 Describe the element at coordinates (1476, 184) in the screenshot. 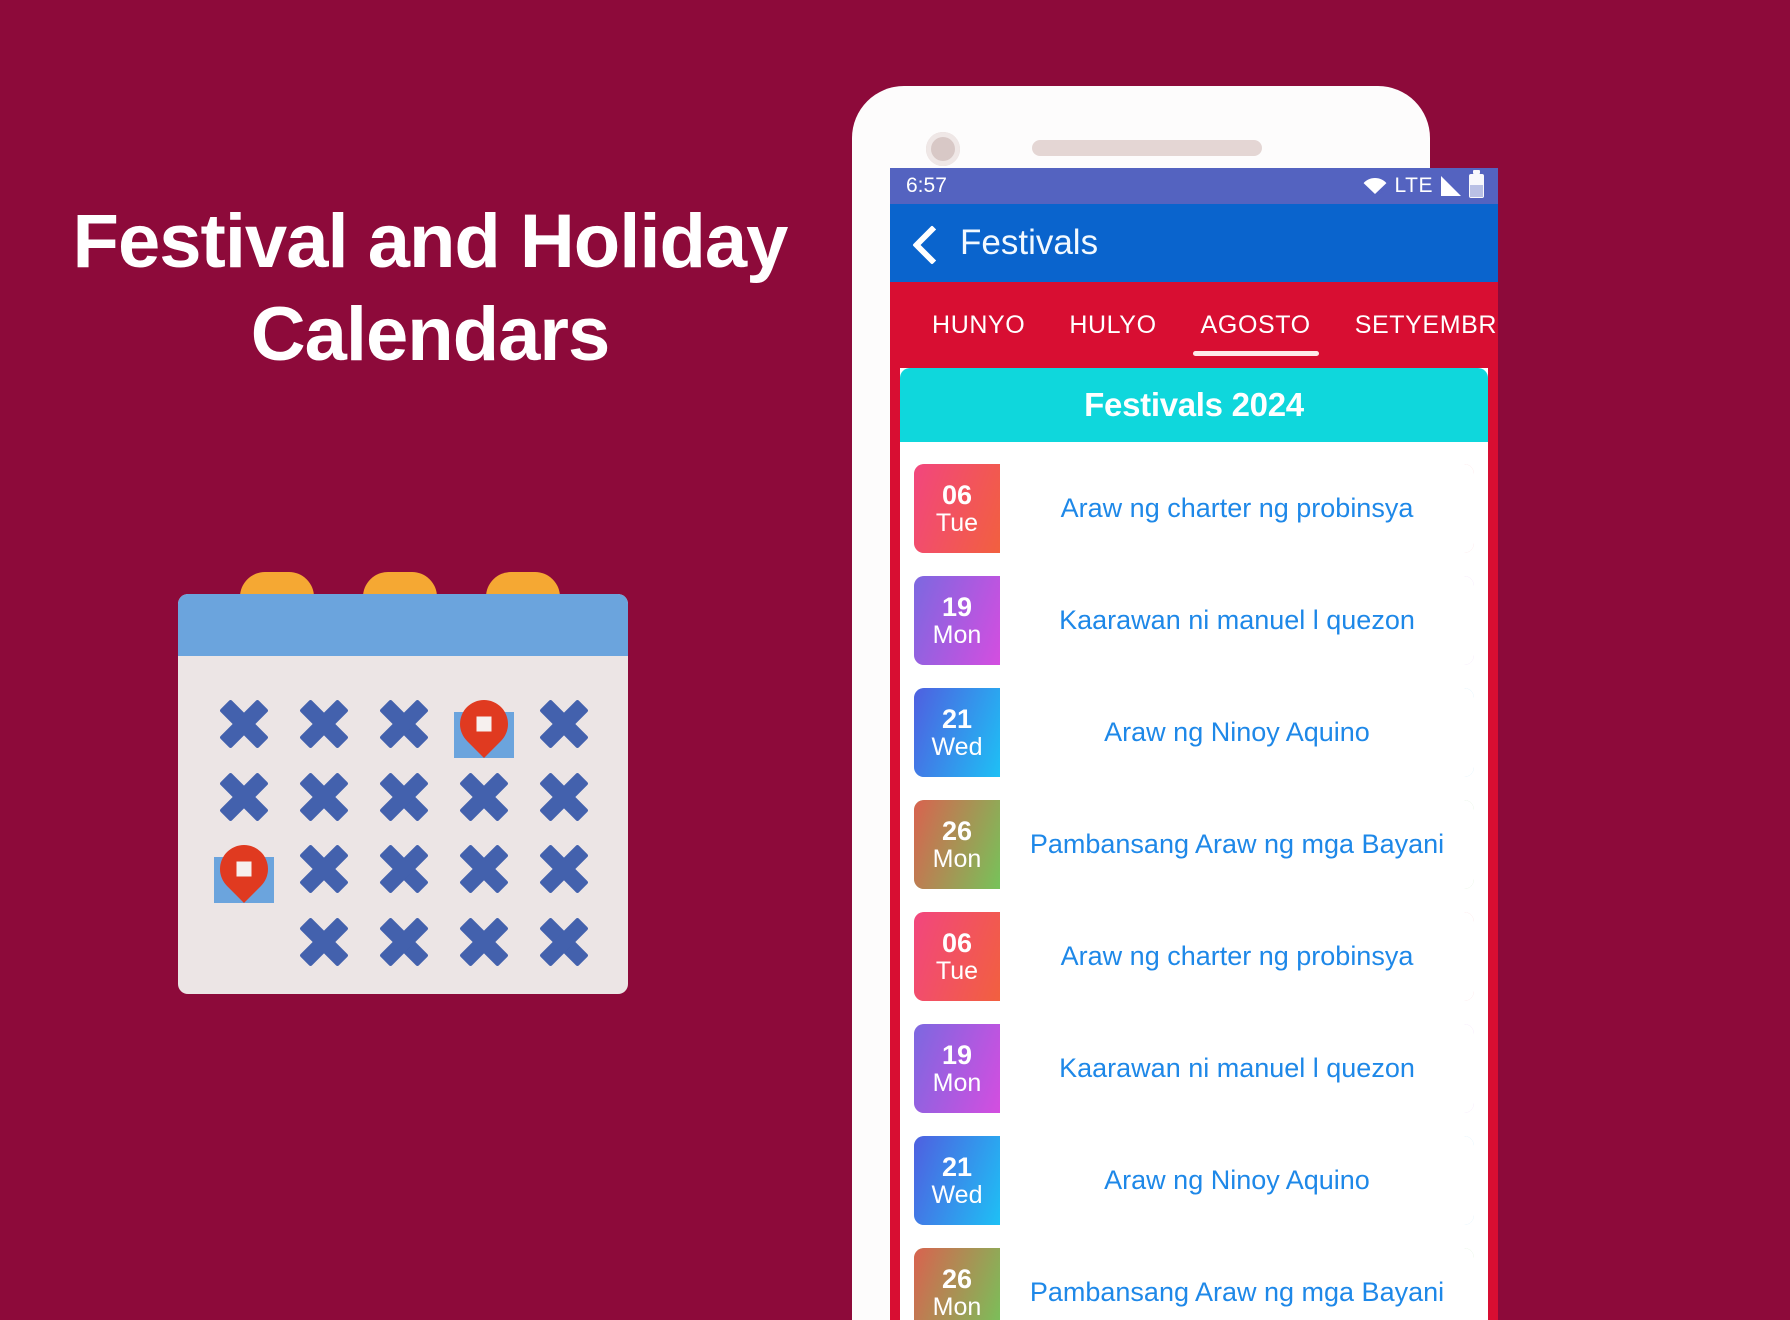

I see `battery-icon` at that location.